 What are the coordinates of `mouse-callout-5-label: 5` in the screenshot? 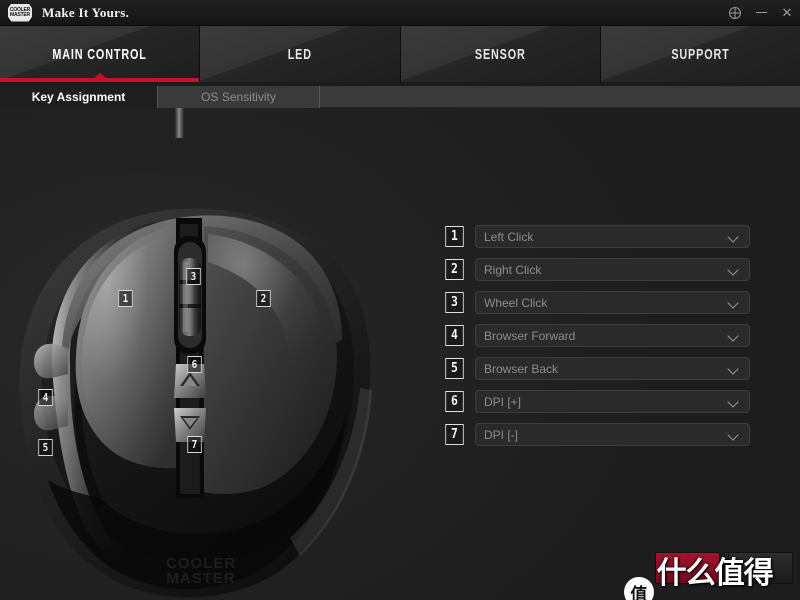 It's located at (45, 447).